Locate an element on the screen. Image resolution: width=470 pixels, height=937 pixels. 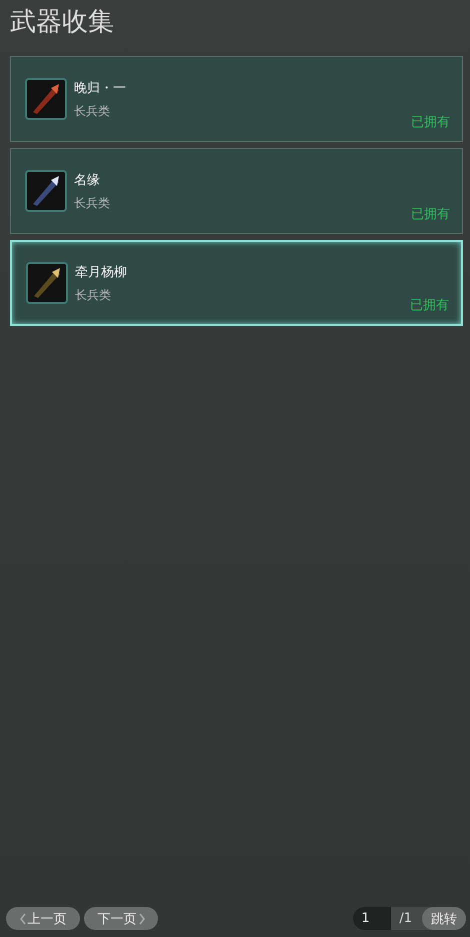
previous-page-button: 上一页 is located at coordinates (43, 918).